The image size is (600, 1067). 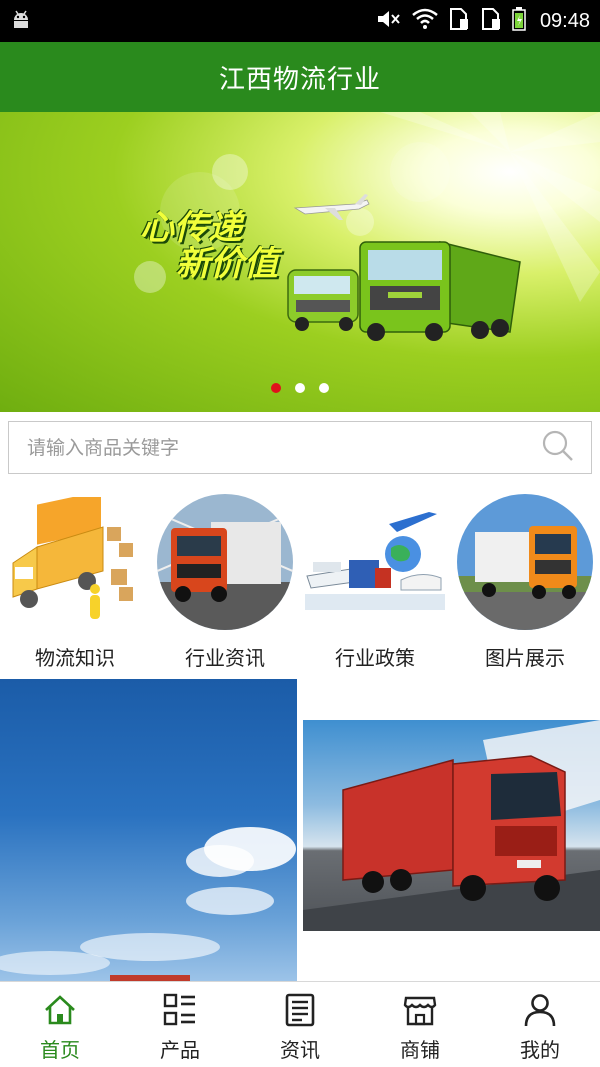 What do you see at coordinates (420, 1011) in the screenshot?
I see `shop-icon` at bounding box center [420, 1011].